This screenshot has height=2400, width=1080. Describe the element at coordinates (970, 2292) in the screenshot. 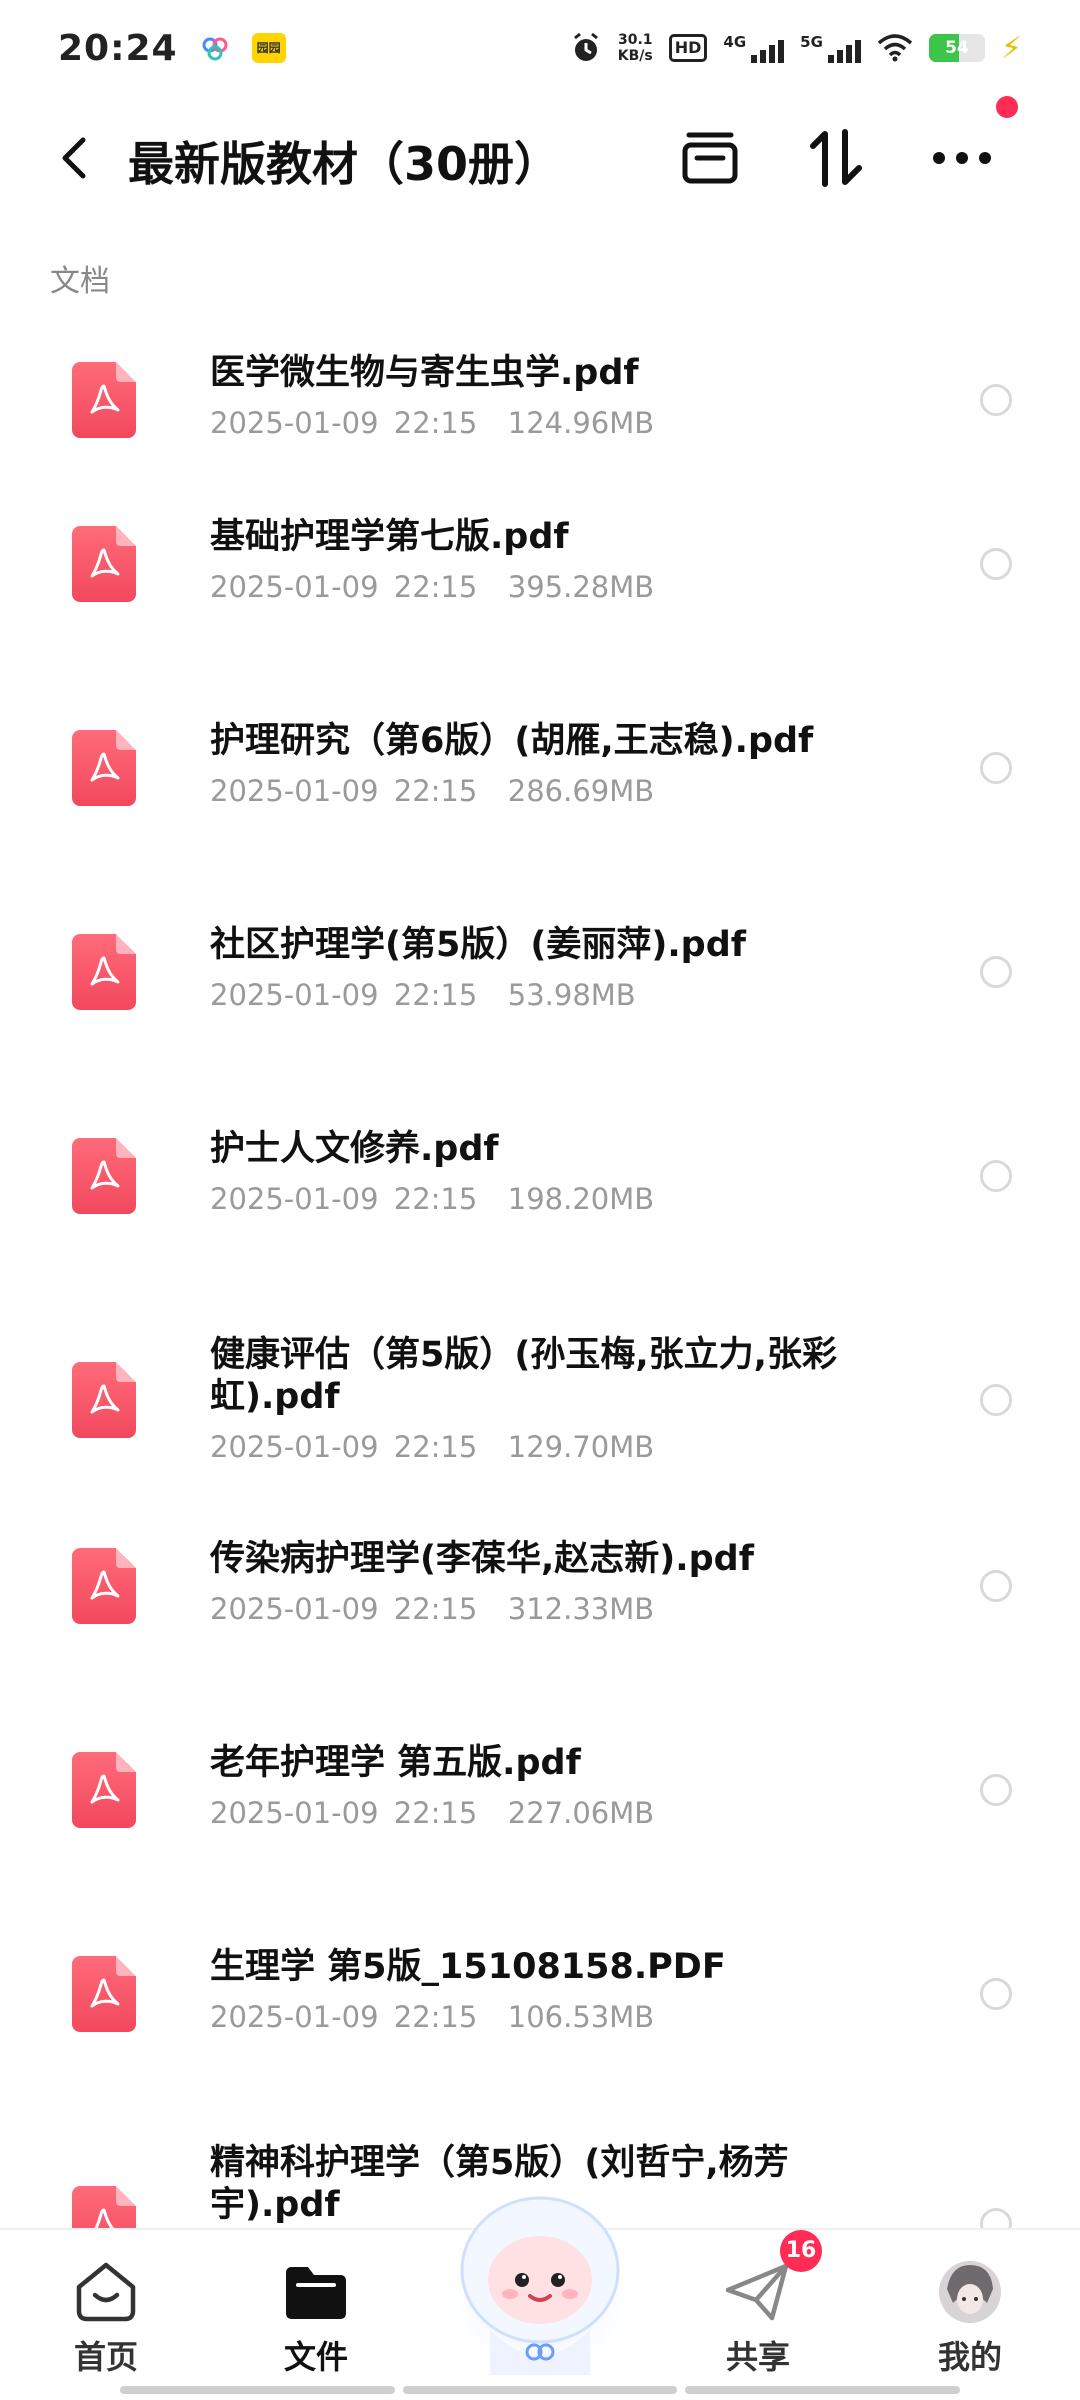

I see `avatar` at that location.